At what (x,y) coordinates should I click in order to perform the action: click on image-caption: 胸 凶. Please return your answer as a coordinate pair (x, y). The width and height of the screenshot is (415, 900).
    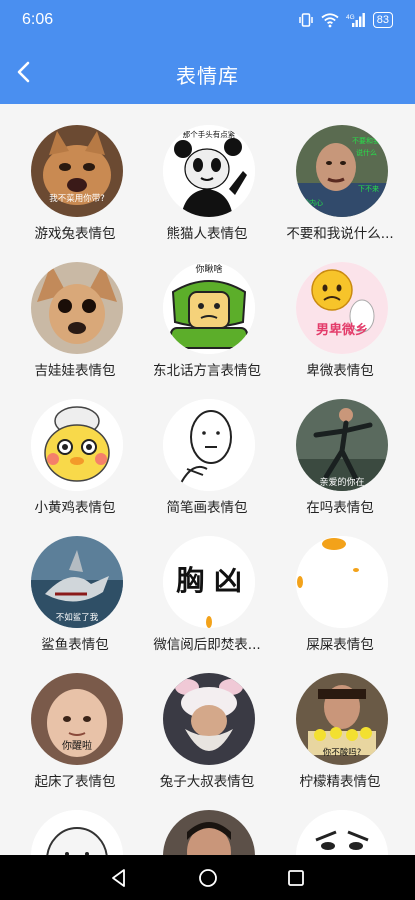
    Looking at the image, I should click on (209, 580).